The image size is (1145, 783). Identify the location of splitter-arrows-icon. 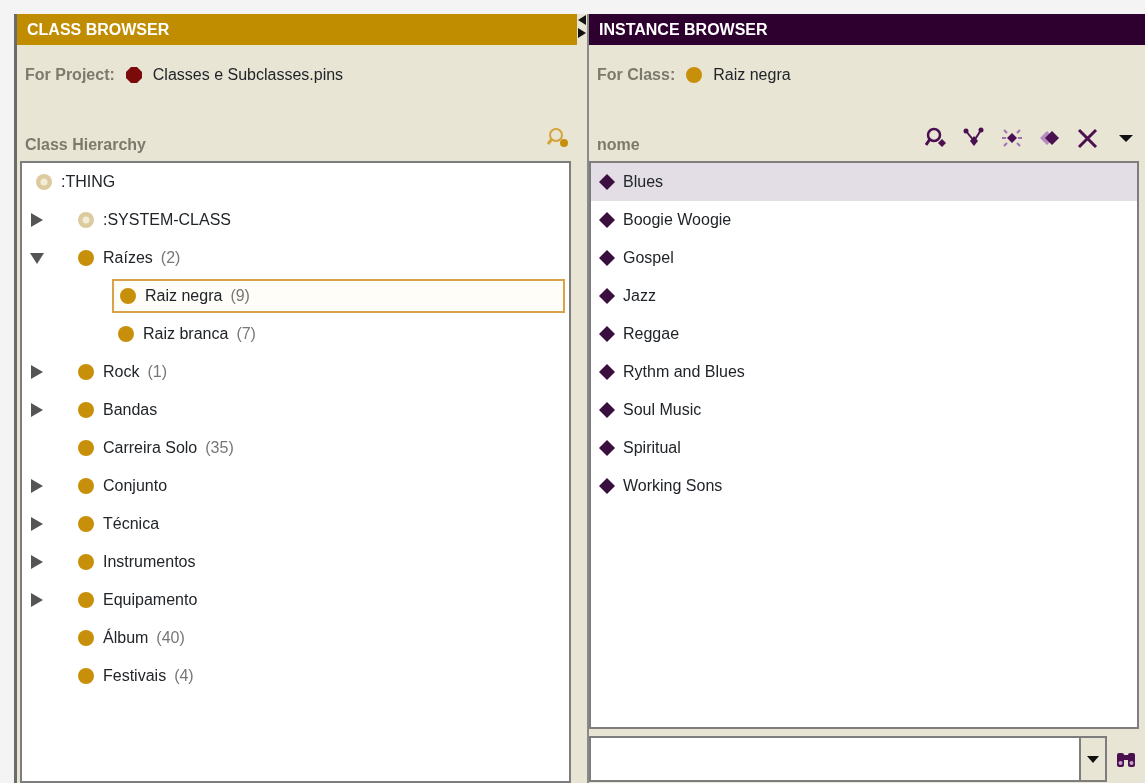
(582, 27).